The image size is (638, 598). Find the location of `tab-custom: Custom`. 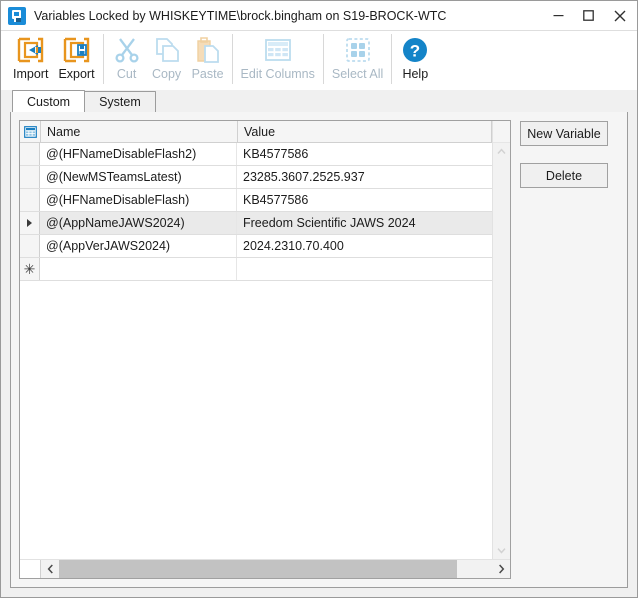

tab-custom: Custom is located at coordinates (49, 101).